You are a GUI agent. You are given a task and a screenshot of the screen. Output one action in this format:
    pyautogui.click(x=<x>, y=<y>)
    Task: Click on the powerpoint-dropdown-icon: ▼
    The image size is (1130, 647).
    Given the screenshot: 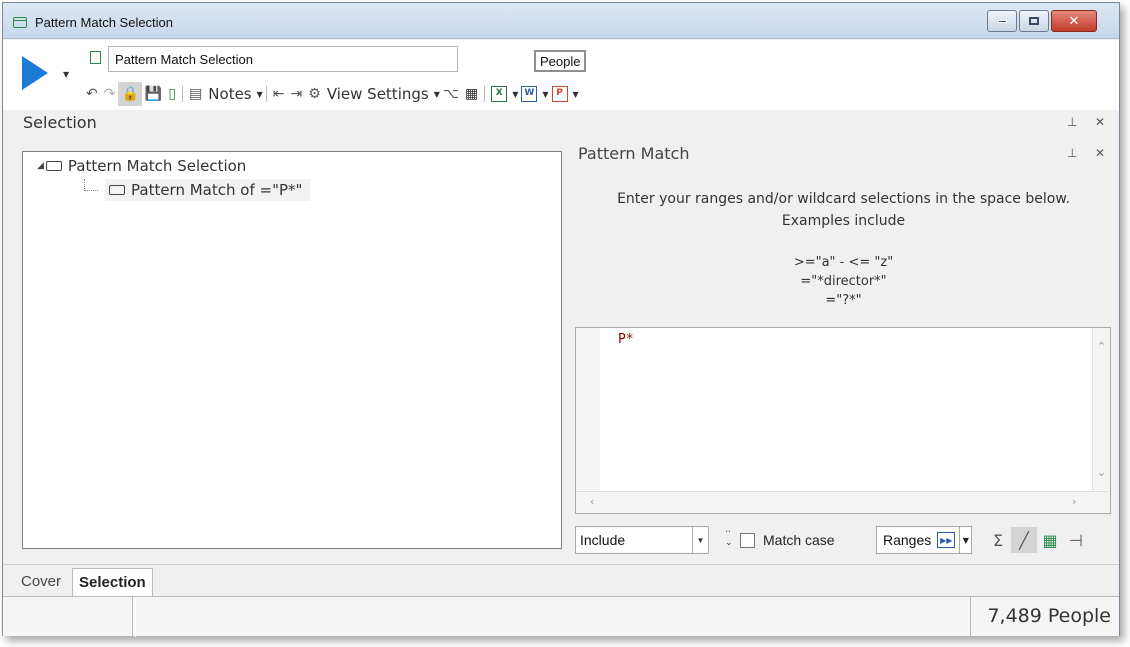 What is the action you would take?
    pyautogui.click(x=576, y=94)
    